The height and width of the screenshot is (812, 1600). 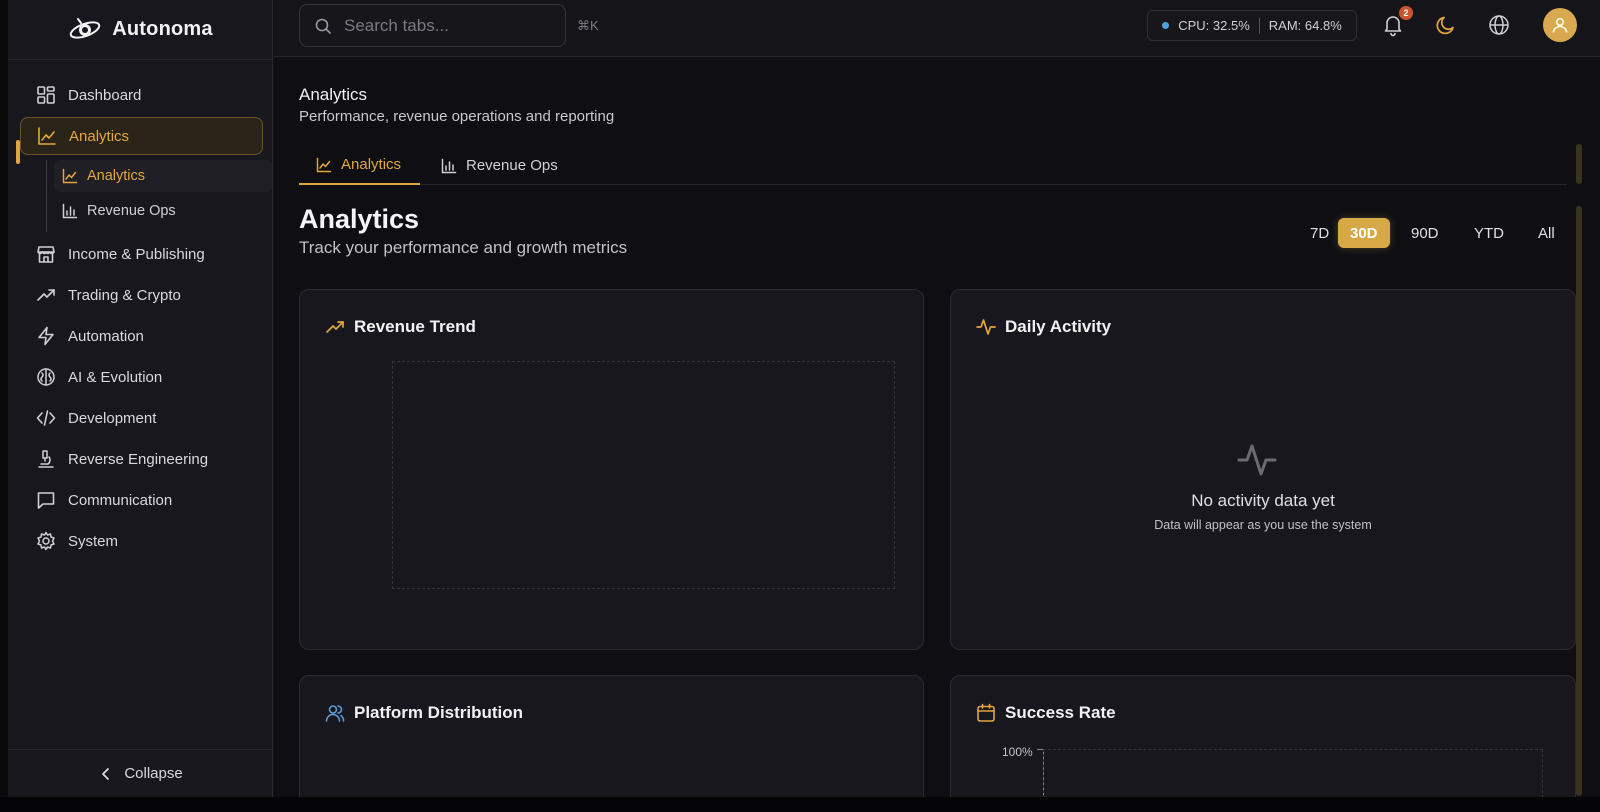 What do you see at coordinates (1263, 500) in the screenshot?
I see `empty-state-title: No activity data yet` at bounding box center [1263, 500].